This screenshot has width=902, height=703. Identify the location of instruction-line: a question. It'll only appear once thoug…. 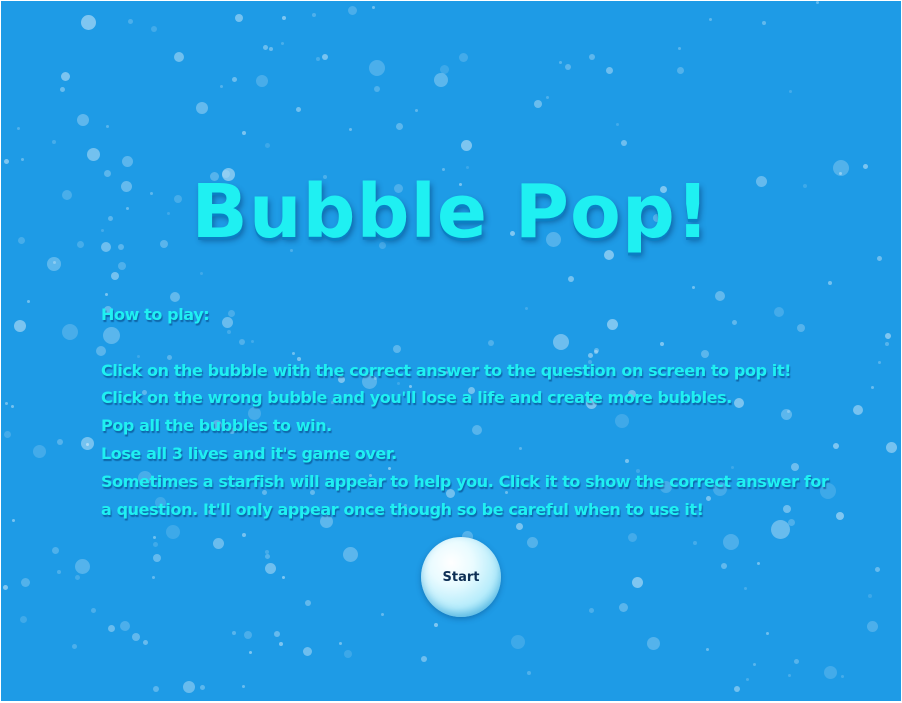
(402, 509).